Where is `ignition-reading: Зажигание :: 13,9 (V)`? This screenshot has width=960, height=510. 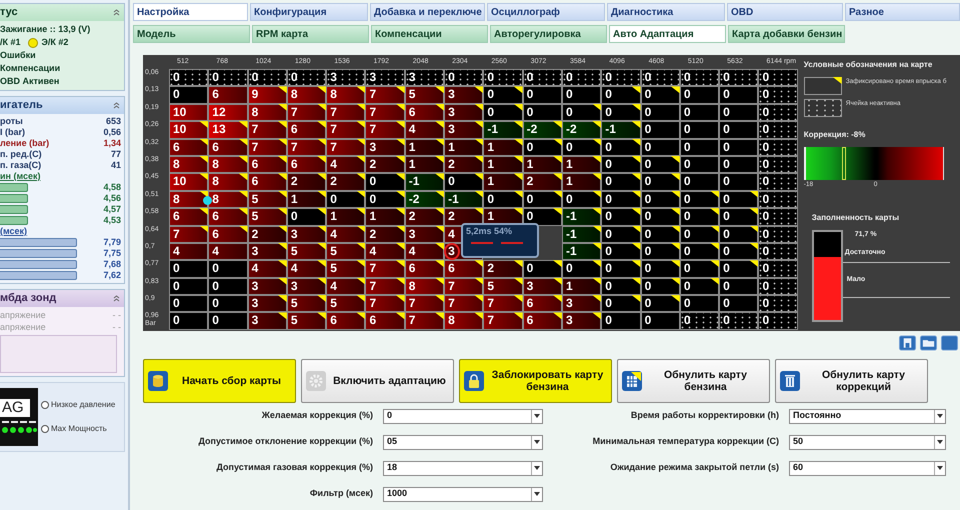 ignition-reading: Зажигание :: 13,9 (V) is located at coordinates (46, 29).